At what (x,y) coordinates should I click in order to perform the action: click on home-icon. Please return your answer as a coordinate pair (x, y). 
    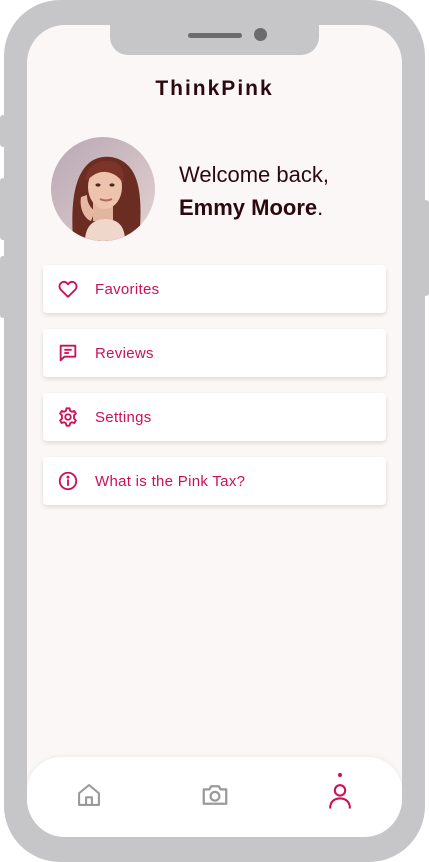
    Looking at the image, I should click on (89, 797).